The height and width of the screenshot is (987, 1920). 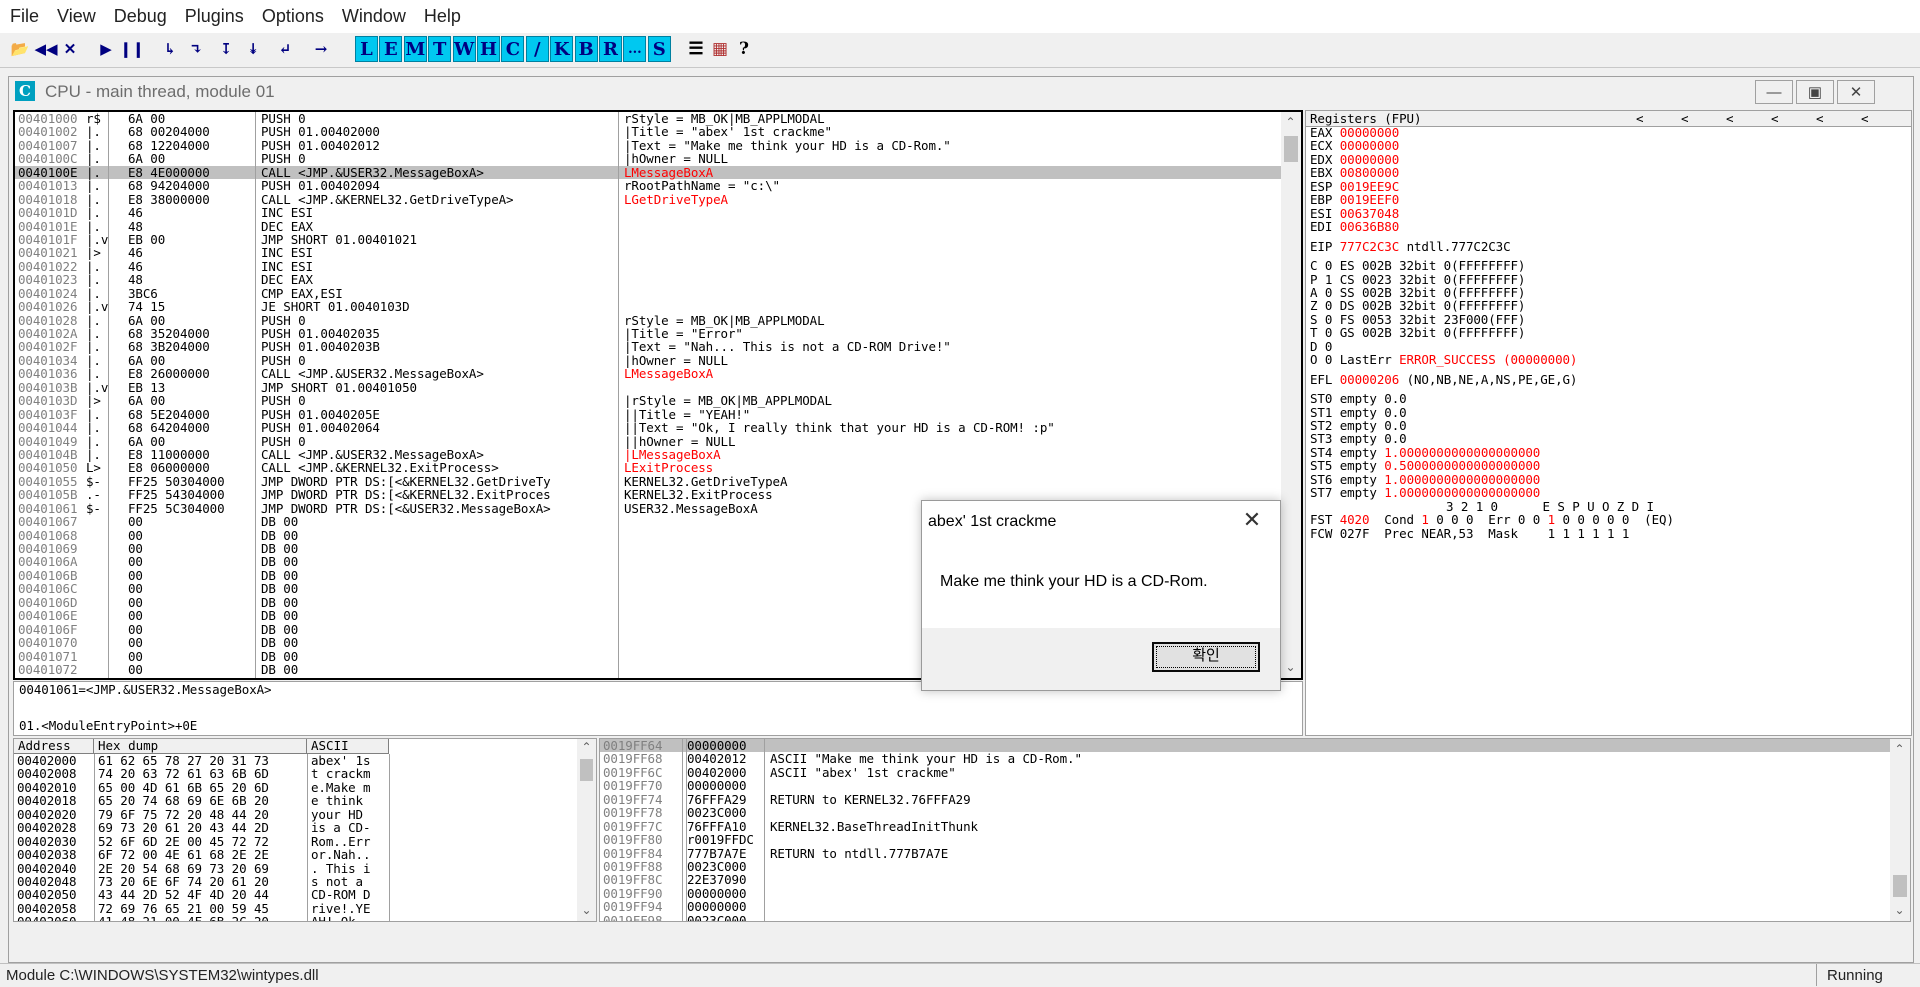 What do you see at coordinates (1290, 122) in the screenshot?
I see `scroll-up-icon: ⌃` at bounding box center [1290, 122].